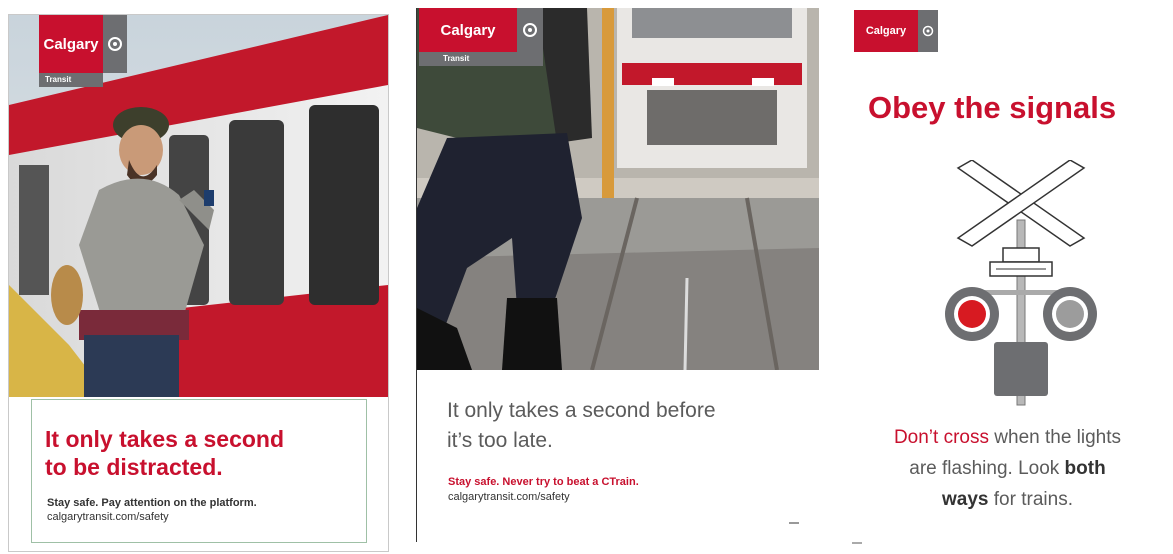 Image resolution: width=1173 pixels, height=554 pixels. I want to click on calgary-transit-logo: Calgary, so click(896, 31).